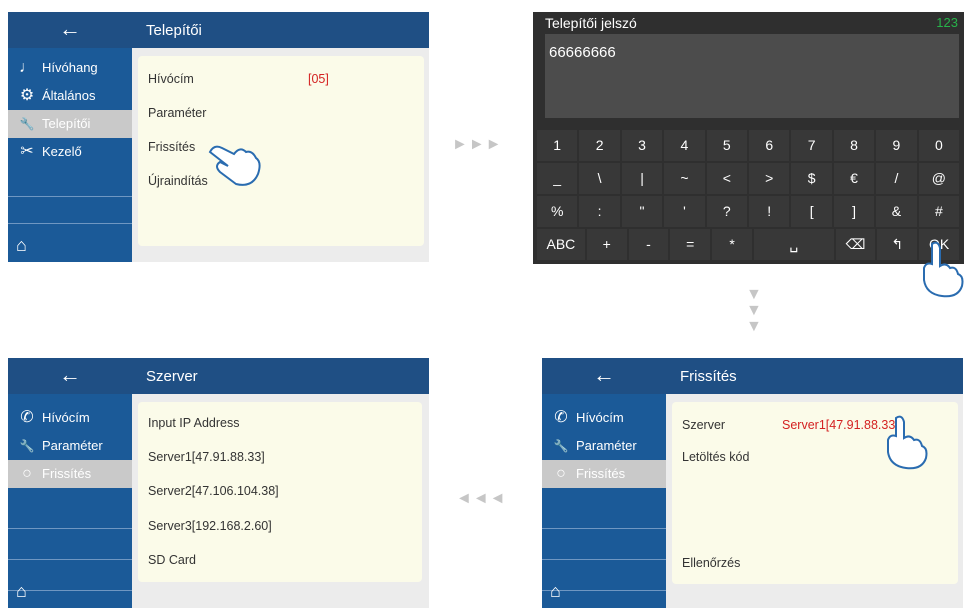 Image resolution: width=969 pixels, height=608 pixels. Describe the element at coordinates (939, 211) in the screenshot. I see `key: #` at that location.